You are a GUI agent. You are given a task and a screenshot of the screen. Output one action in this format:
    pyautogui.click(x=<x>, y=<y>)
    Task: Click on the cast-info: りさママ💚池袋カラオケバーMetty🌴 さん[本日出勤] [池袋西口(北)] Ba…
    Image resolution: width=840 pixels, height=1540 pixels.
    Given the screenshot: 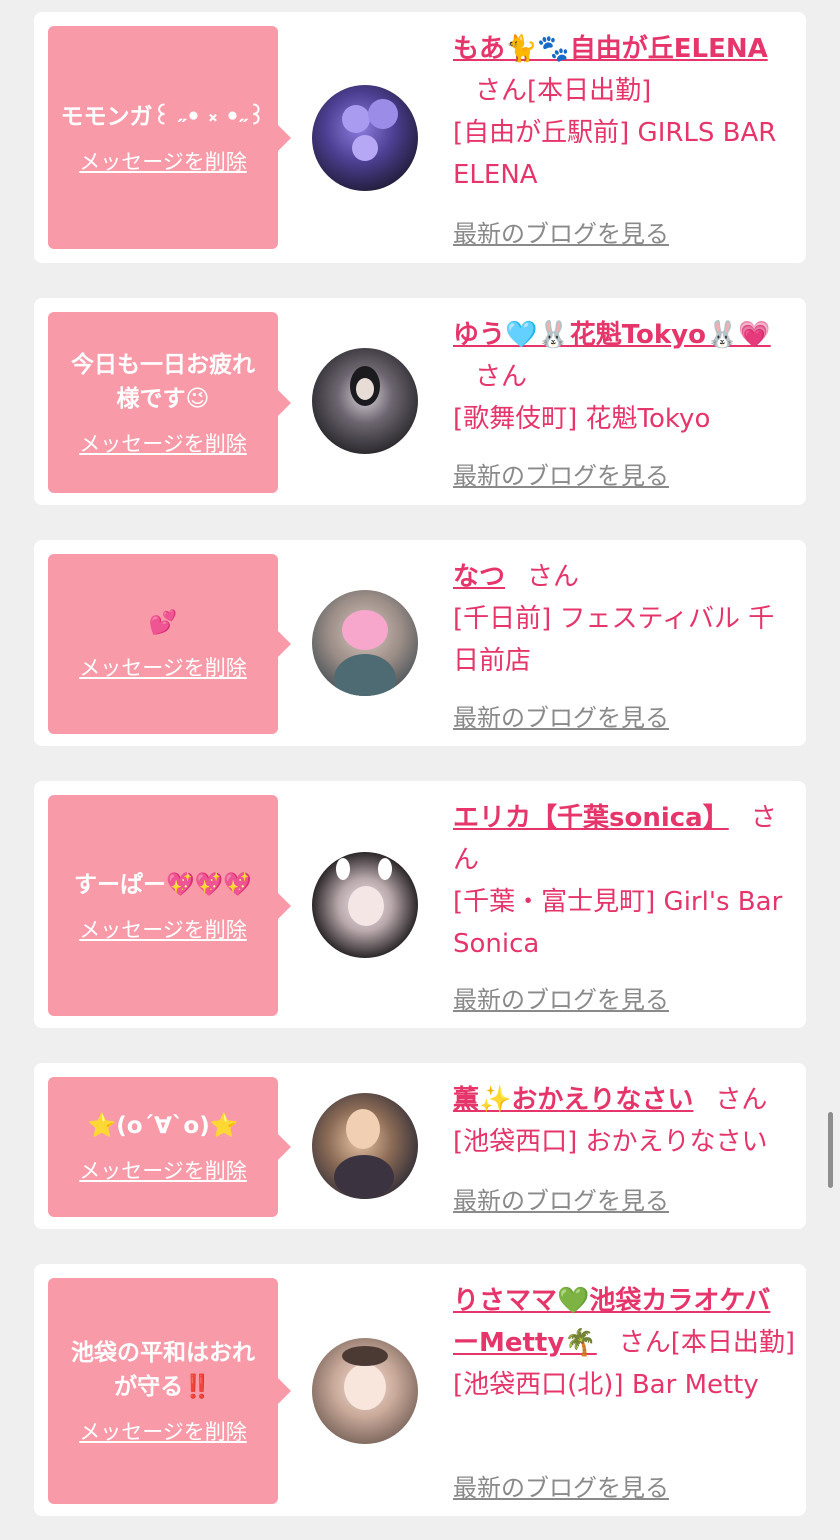 What is the action you would take?
    pyautogui.click(x=624, y=1343)
    